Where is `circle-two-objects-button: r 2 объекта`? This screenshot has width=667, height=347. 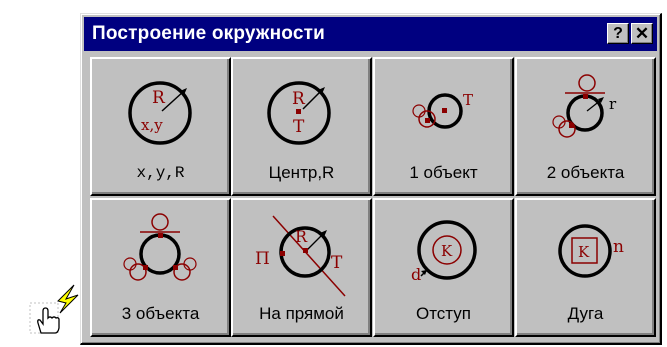 circle-two-objects-button: r 2 объекта is located at coordinates (585, 126).